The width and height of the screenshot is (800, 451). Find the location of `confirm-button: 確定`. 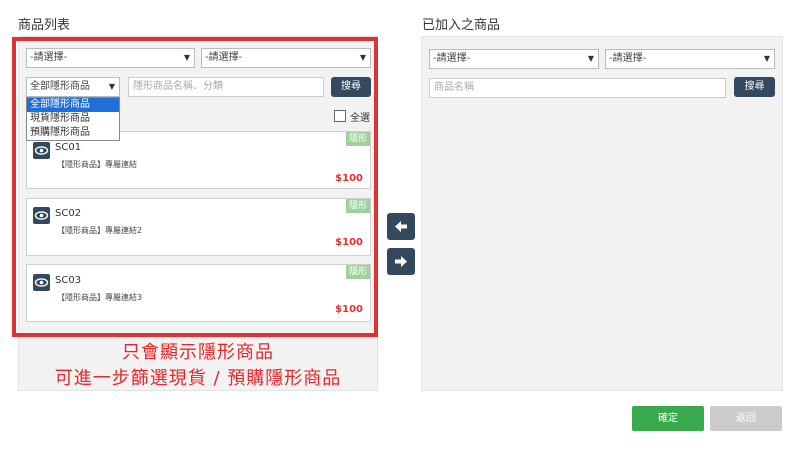

confirm-button: 確定 is located at coordinates (668, 418).